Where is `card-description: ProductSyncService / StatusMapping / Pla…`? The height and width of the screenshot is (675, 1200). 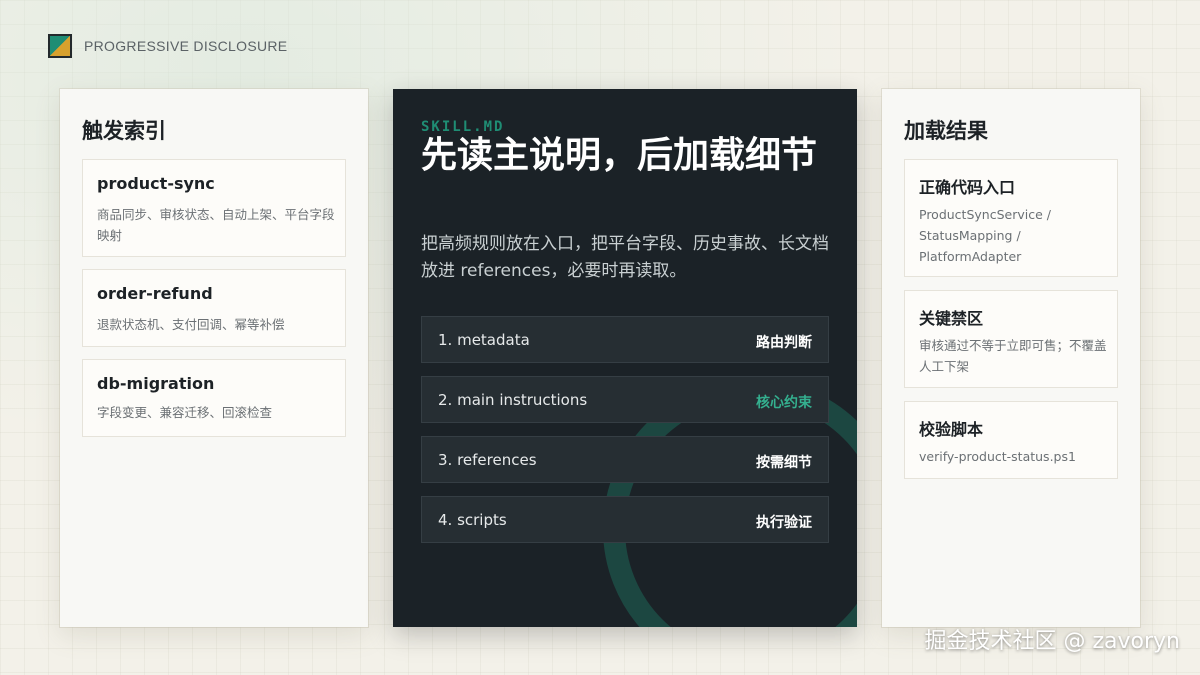
card-description: ProductSyncService / StatusMapping / Pla… is located at coordinates (985, 235).